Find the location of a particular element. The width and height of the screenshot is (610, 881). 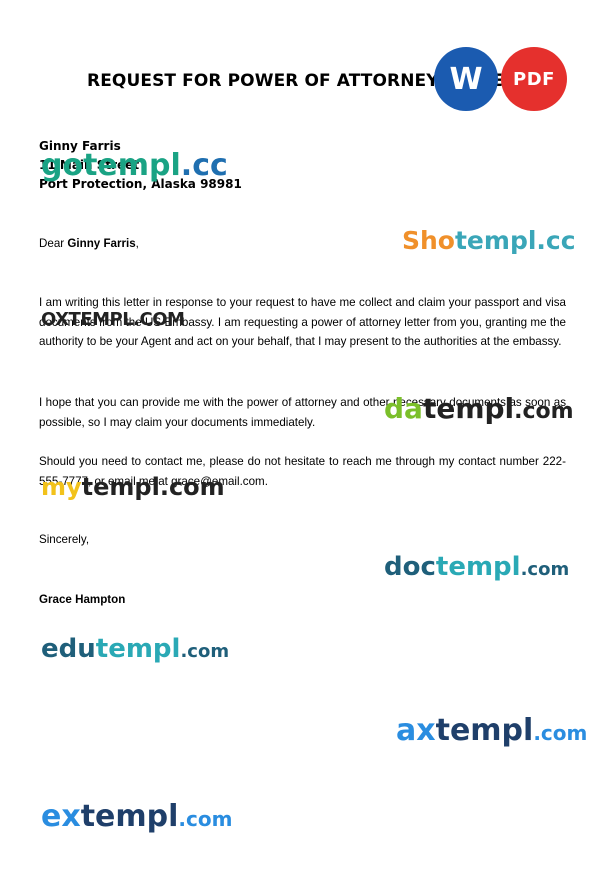

pdf-format-icon: PDF is located at coordinates (534, 79).